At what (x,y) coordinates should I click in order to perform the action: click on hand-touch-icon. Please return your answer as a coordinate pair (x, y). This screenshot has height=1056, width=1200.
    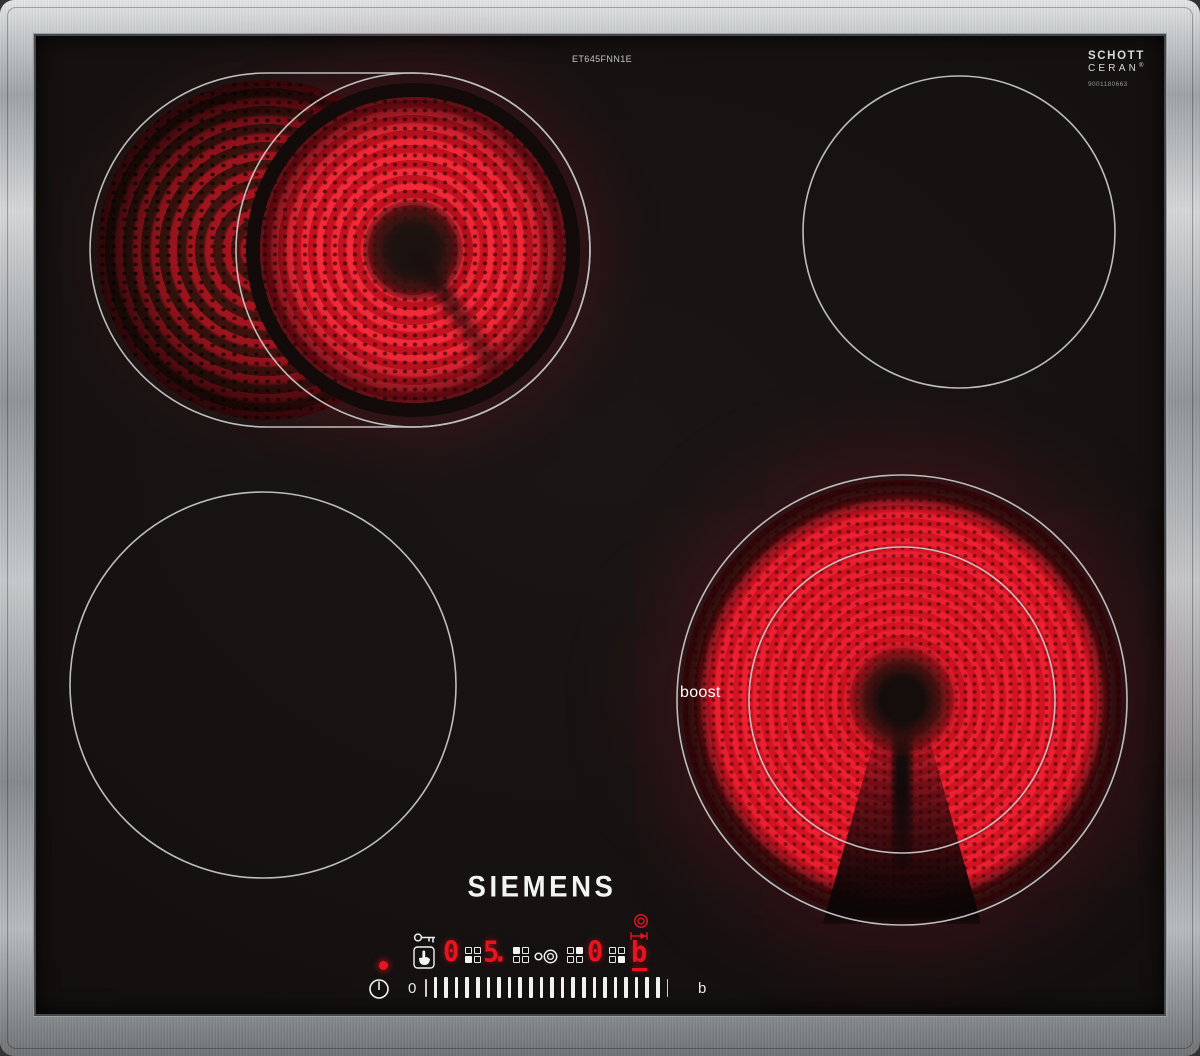
    Looking at the image, I should click on (424, 957).